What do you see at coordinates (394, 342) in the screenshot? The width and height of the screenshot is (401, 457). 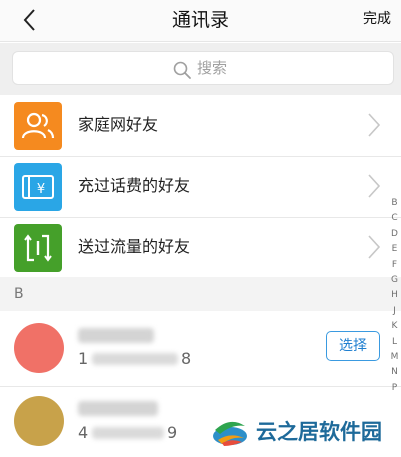 I see `index-letter: L` at bounding box center [394, 342].